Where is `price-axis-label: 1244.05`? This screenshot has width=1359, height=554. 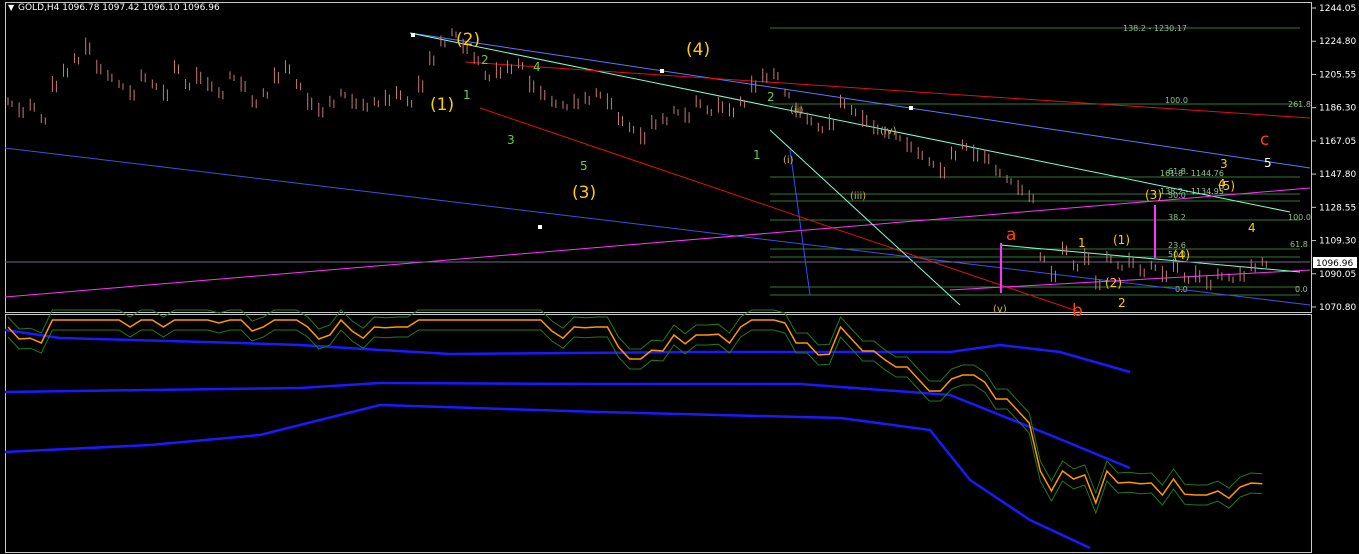 price-axis-label: 1244.05 is located at coordinates (1337, 9).